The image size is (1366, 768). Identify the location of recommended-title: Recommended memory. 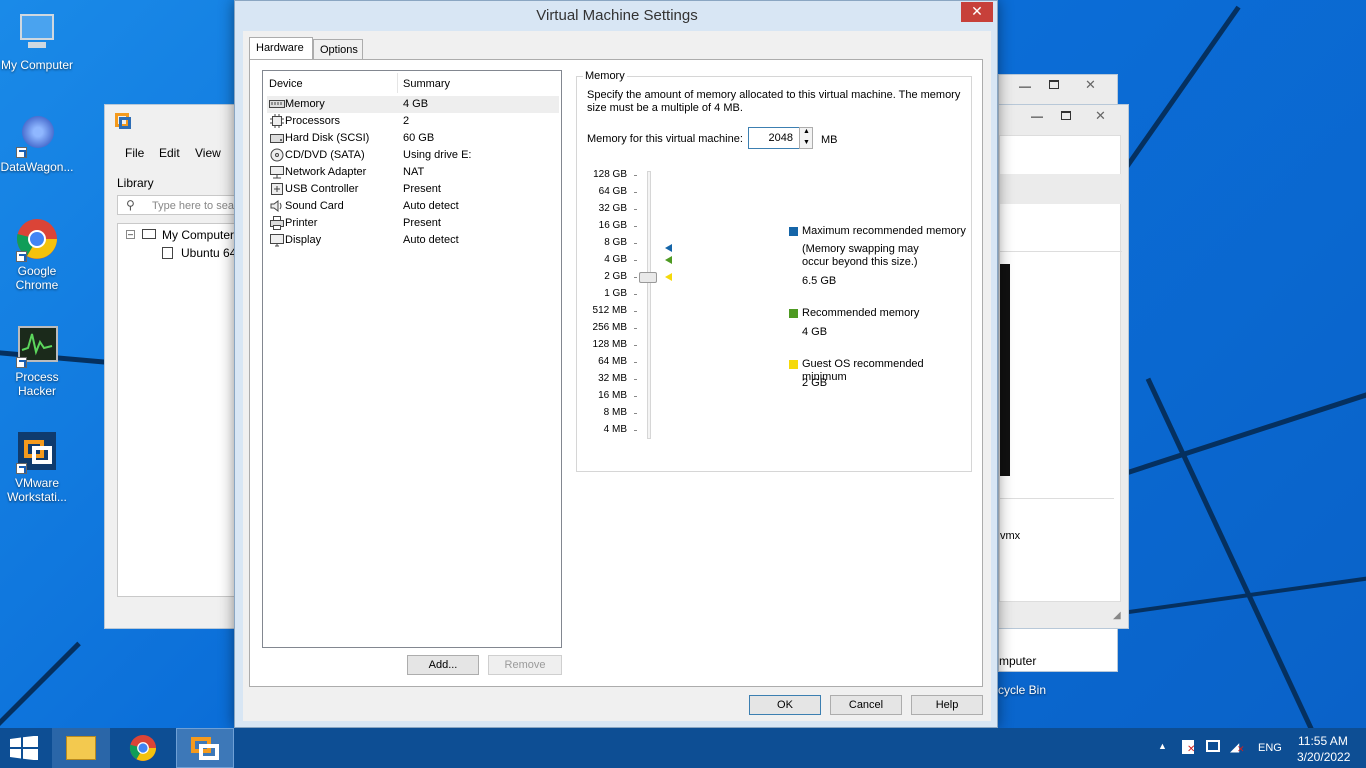
(861, 313).